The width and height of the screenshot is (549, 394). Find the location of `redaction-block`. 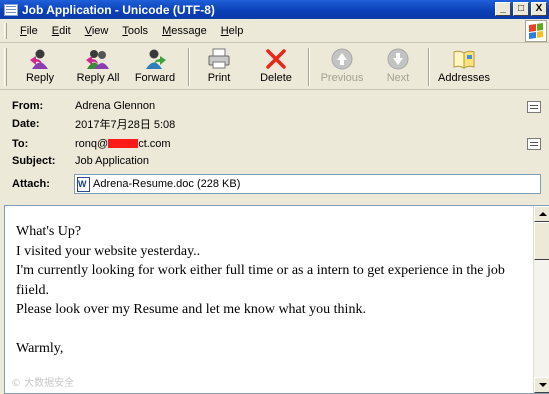

redaction-block is located at coordinates (123, 143).